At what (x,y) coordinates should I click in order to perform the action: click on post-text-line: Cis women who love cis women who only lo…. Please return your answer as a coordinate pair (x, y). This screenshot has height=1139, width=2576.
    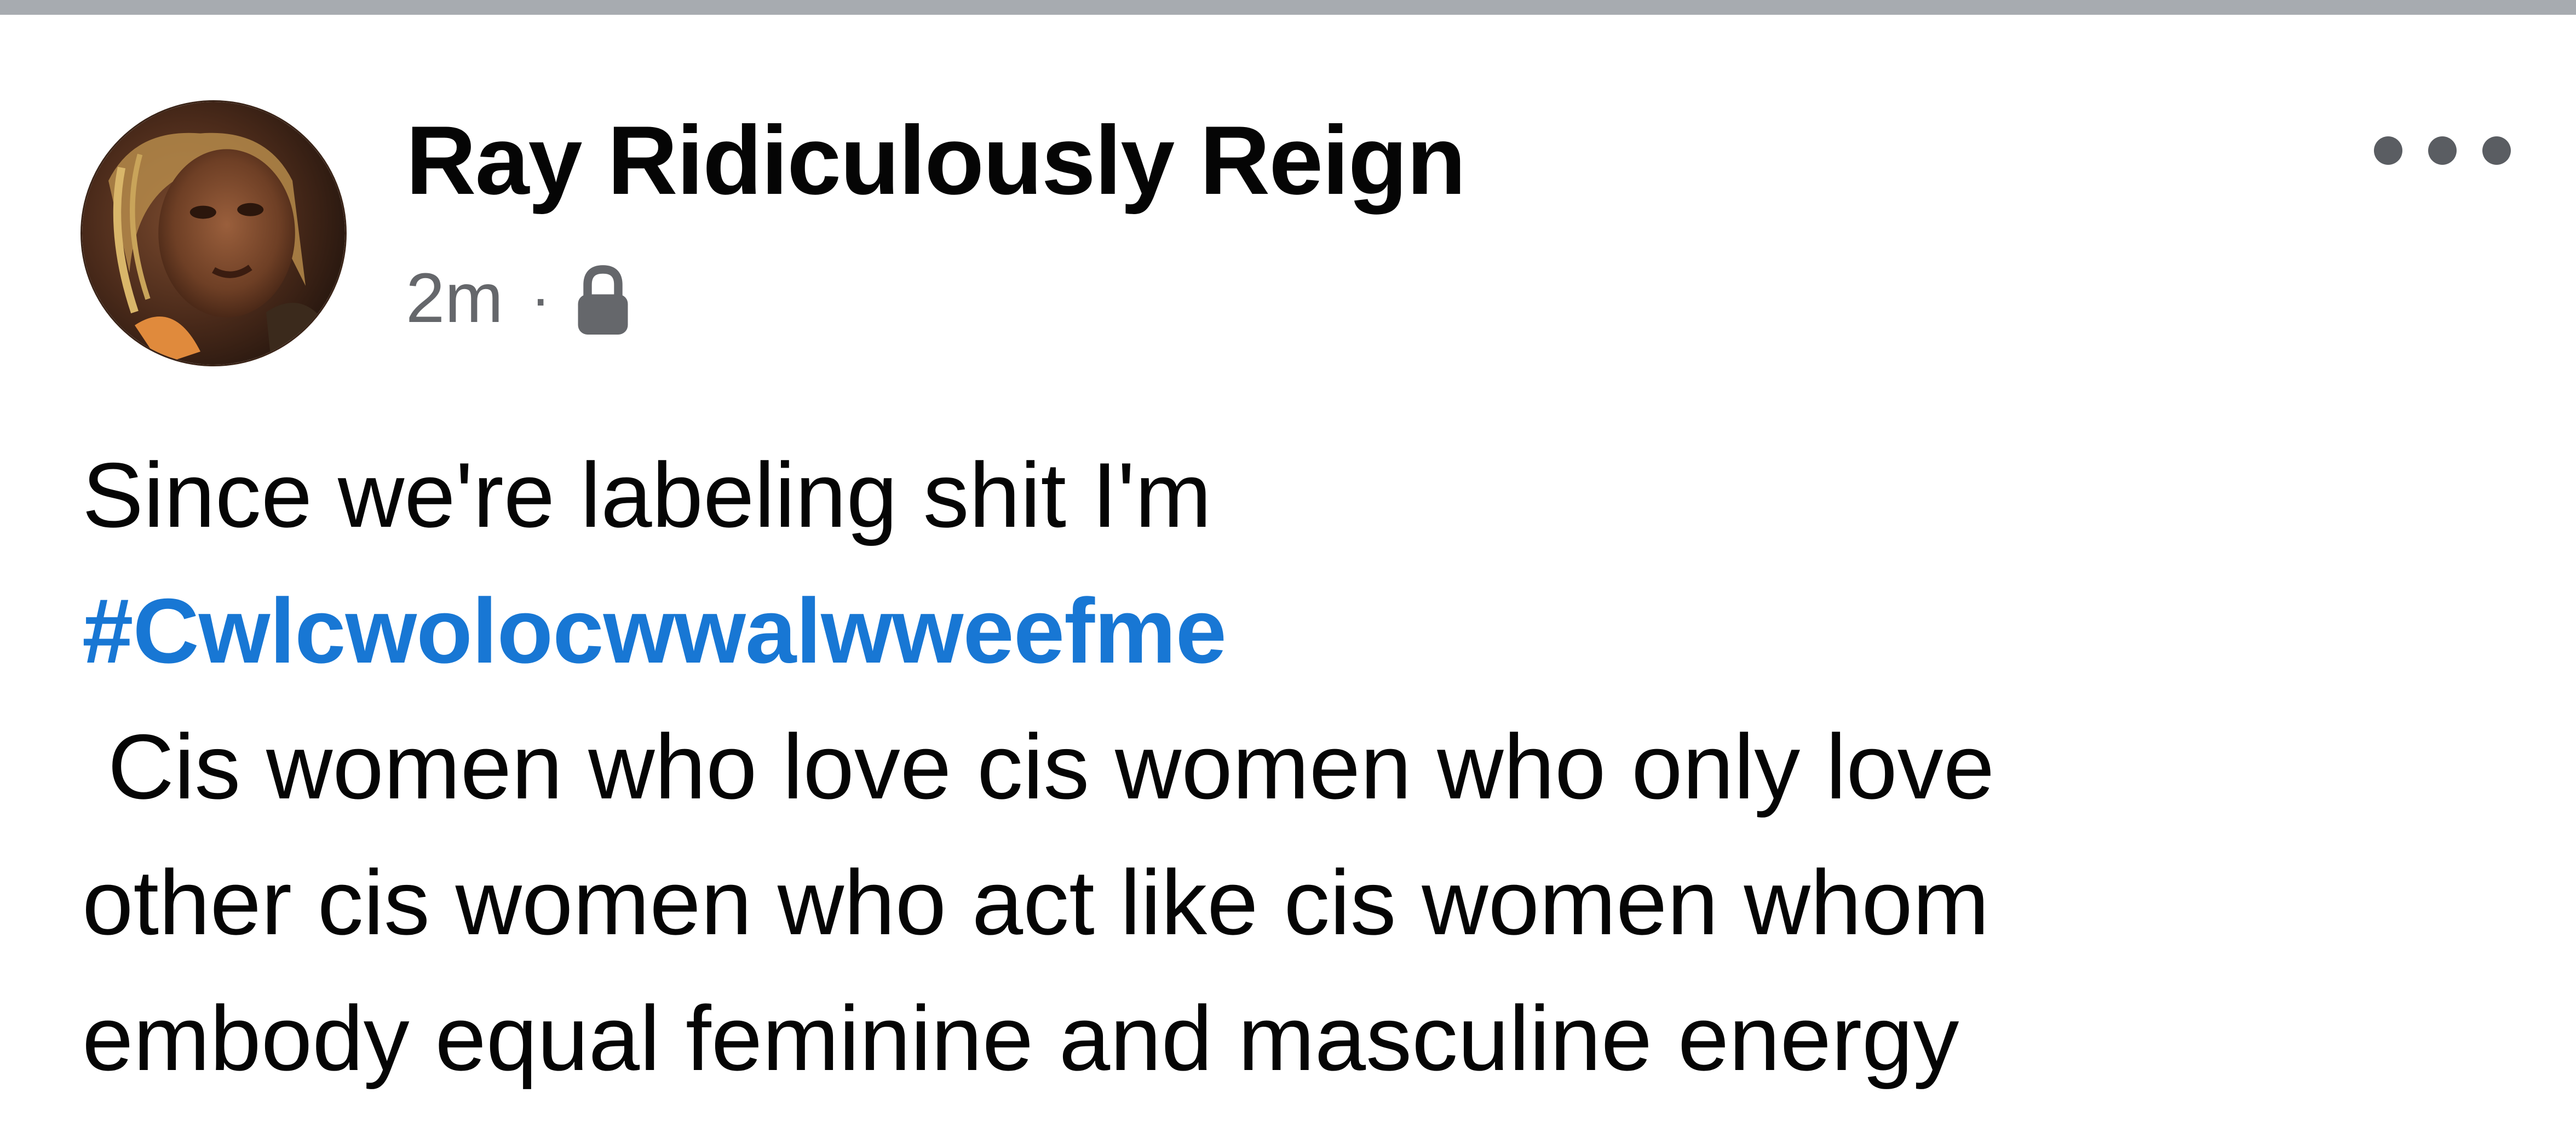
    Looking at the image, I should click on (1038, 767).